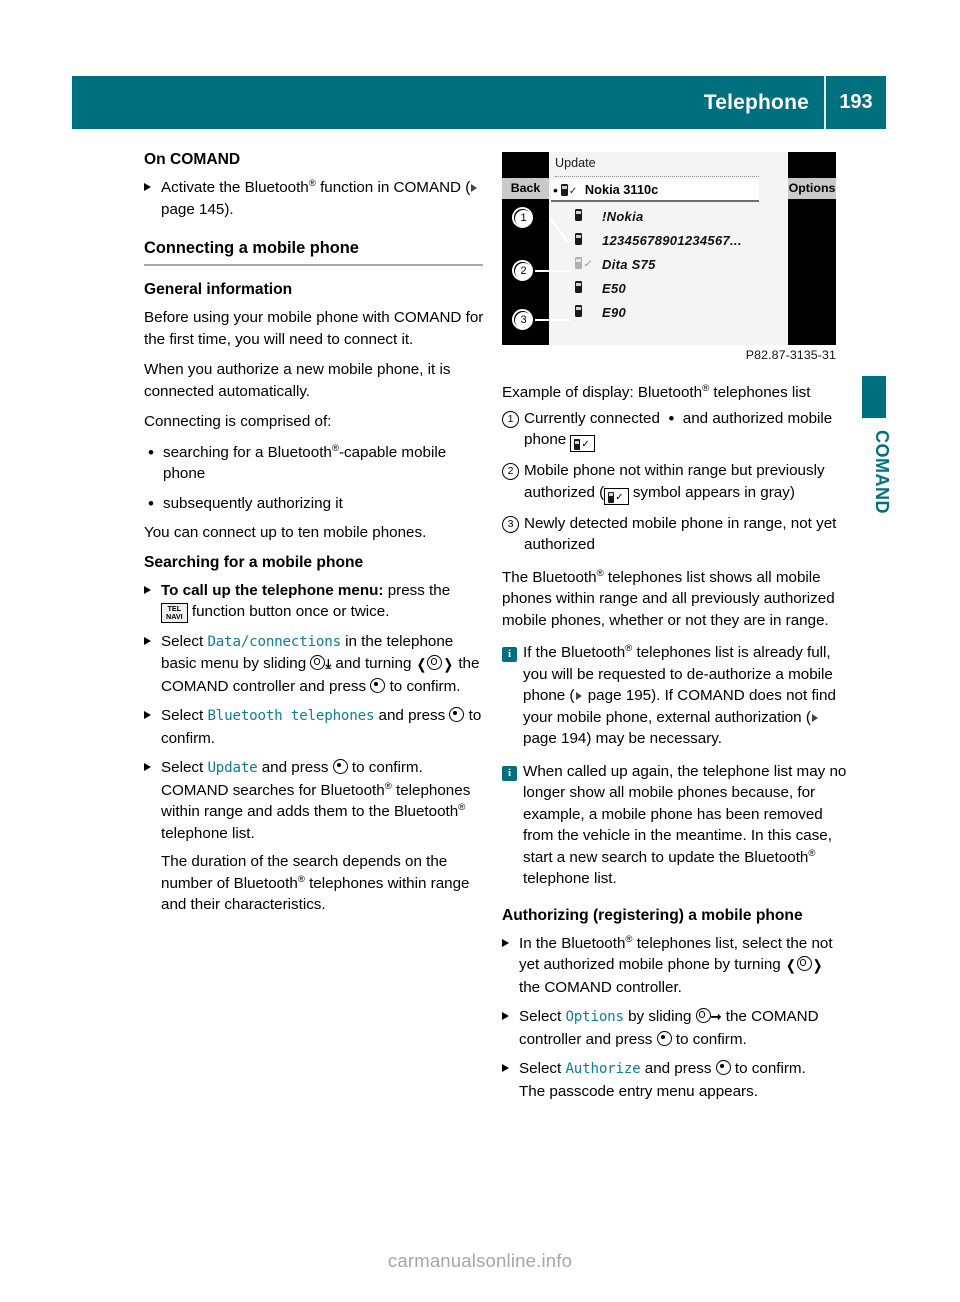 This screenshot has height=1302, width=960. I want to click on callout-2: 2, so click(522, 270).